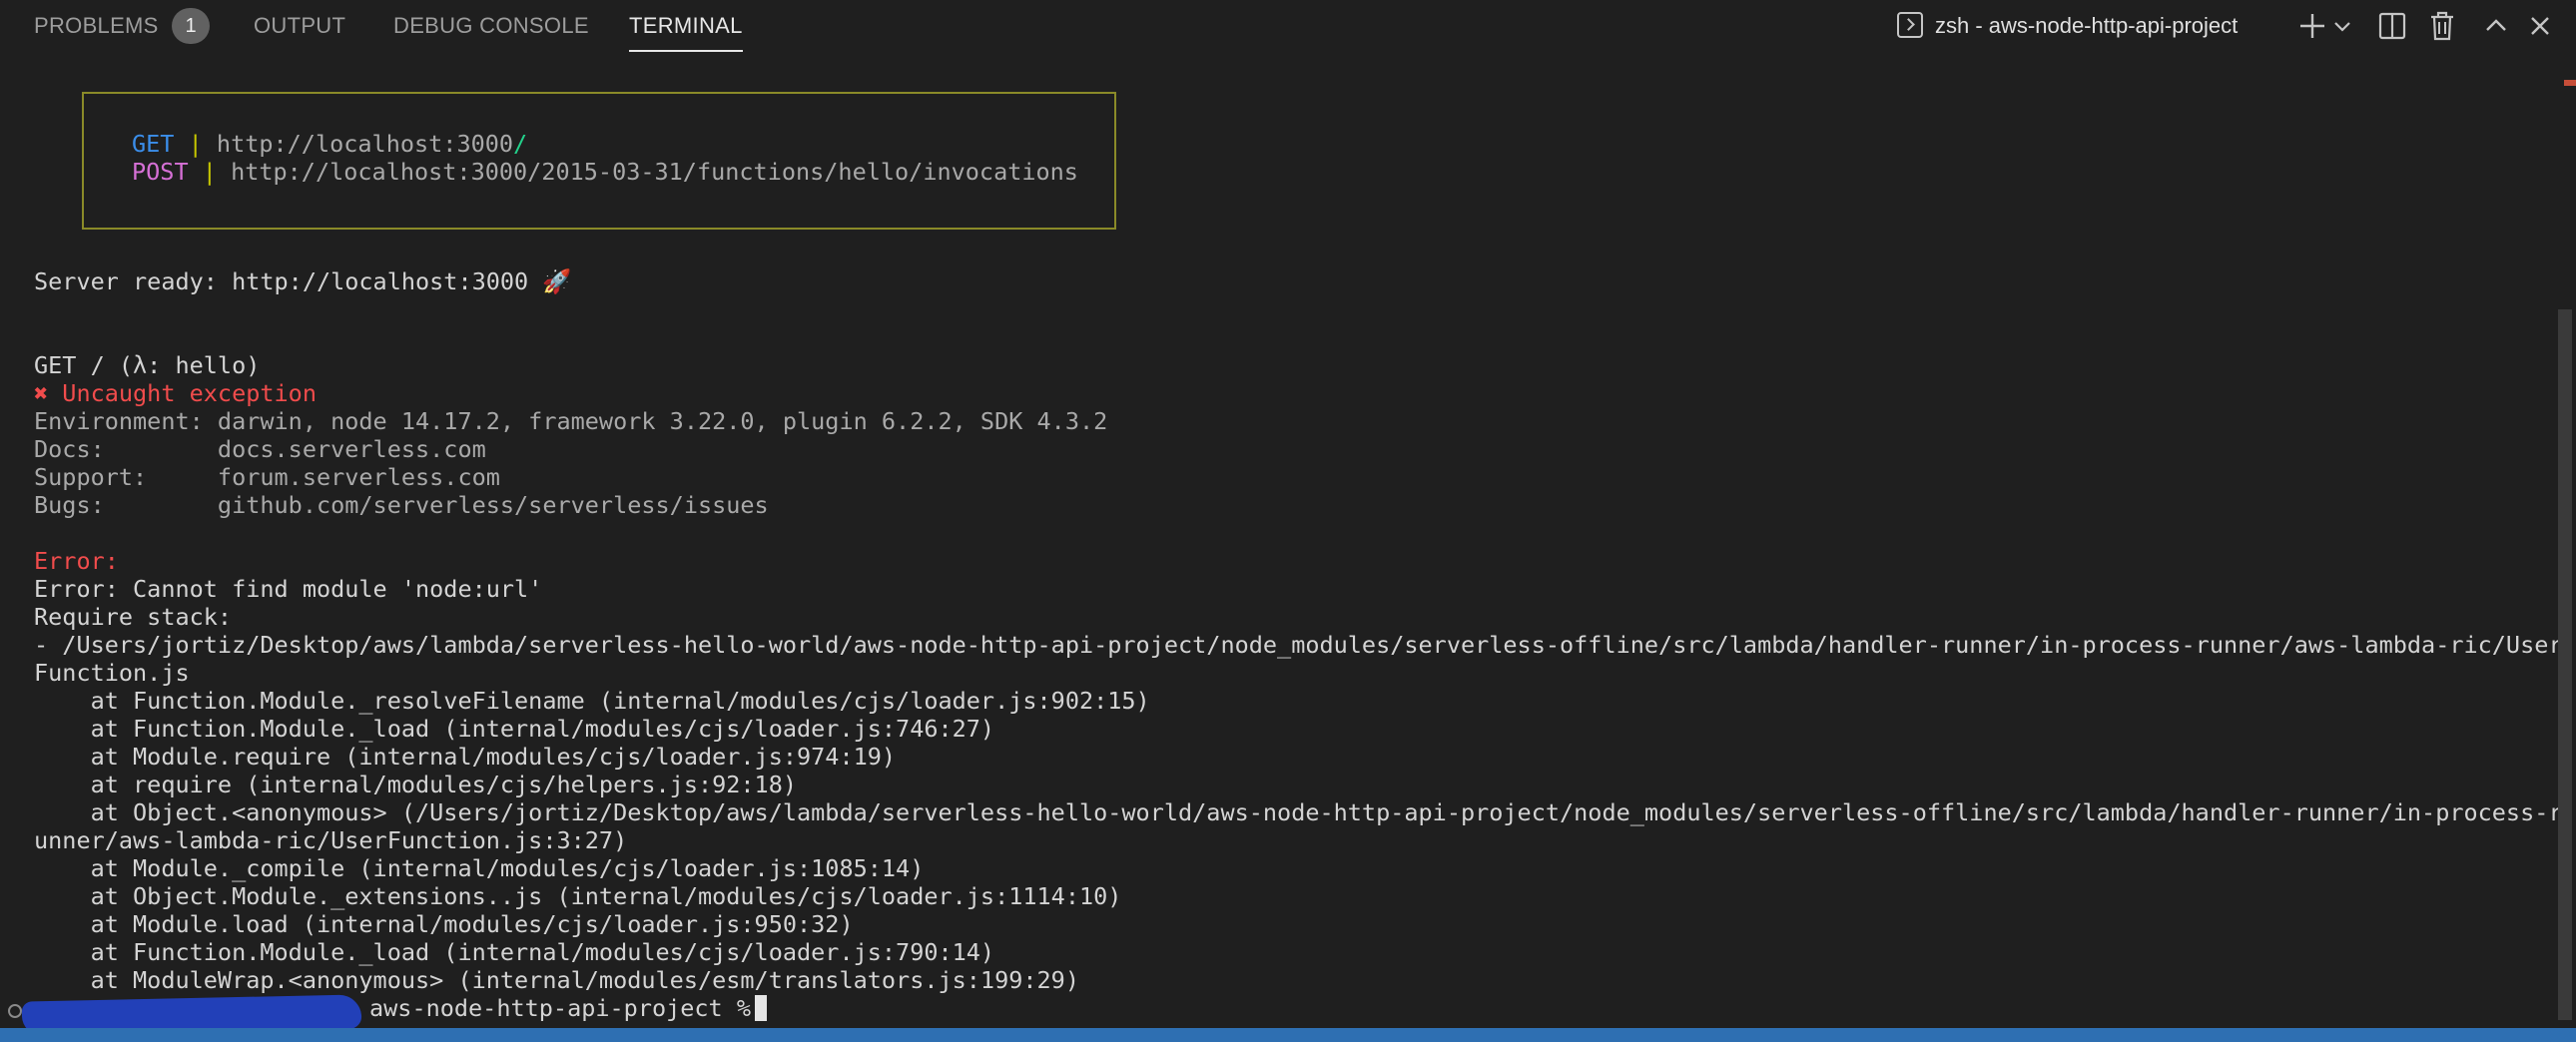 The width and height of the screenshot is (2576, 1042). Describe the element at coordinates (2442, 26) in the screenshot. I see `trash-icon` at that location.